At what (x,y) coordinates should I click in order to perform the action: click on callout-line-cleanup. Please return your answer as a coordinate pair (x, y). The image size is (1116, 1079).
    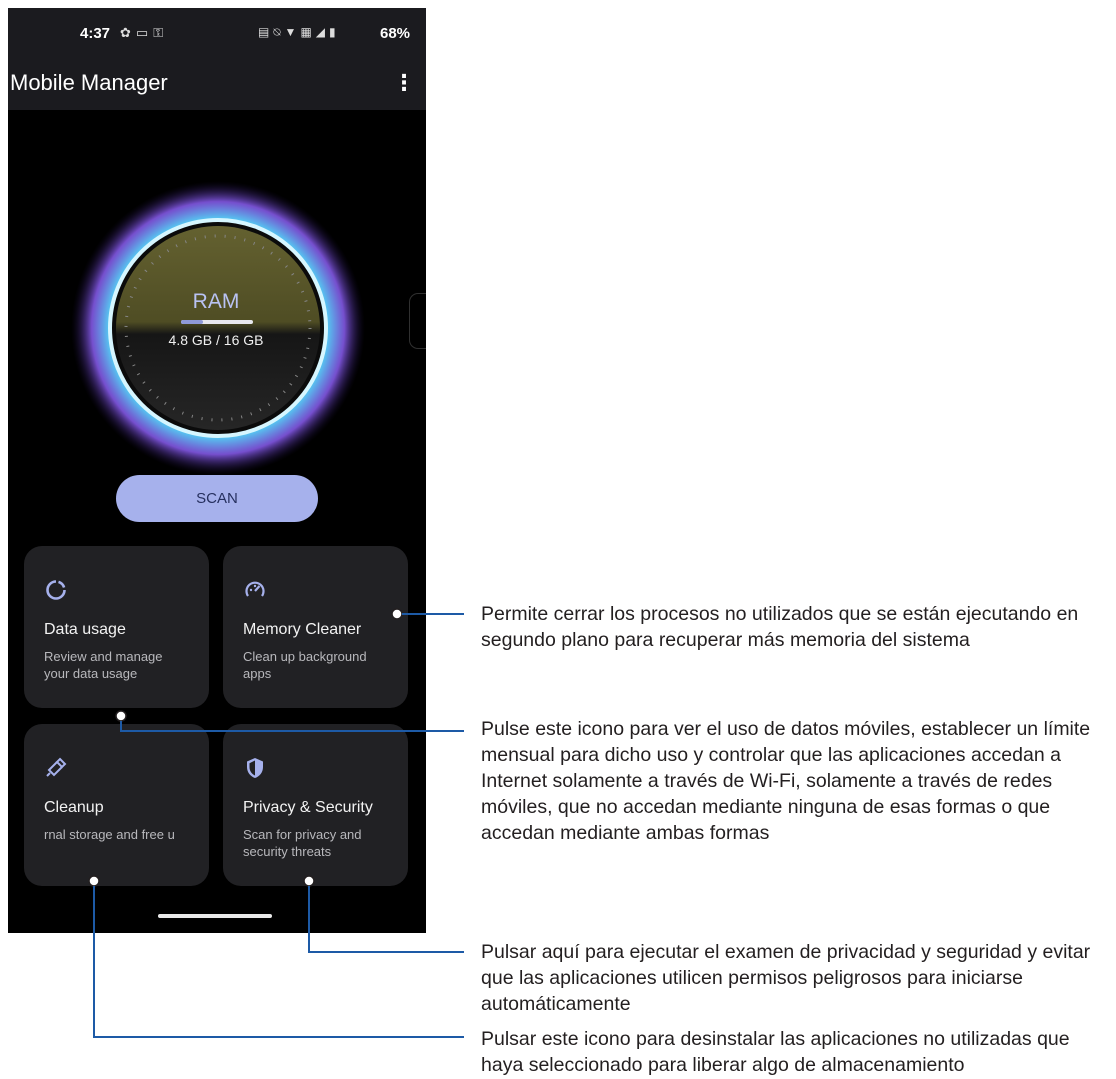
    Looking at the image, I should click on (278, 962).